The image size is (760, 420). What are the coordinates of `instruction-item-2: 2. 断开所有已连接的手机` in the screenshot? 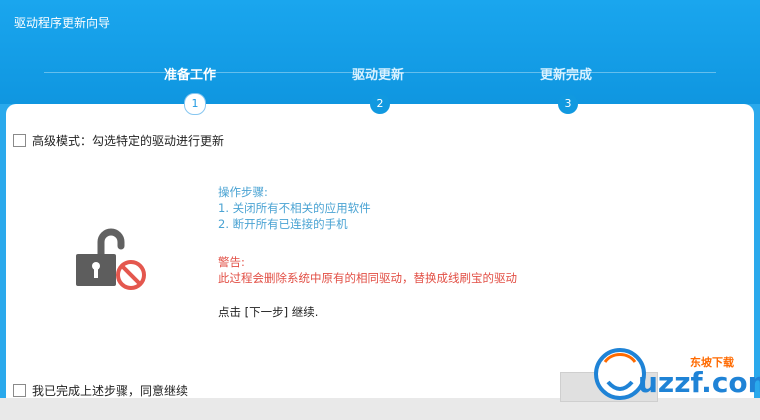 It's located at (283, 224).